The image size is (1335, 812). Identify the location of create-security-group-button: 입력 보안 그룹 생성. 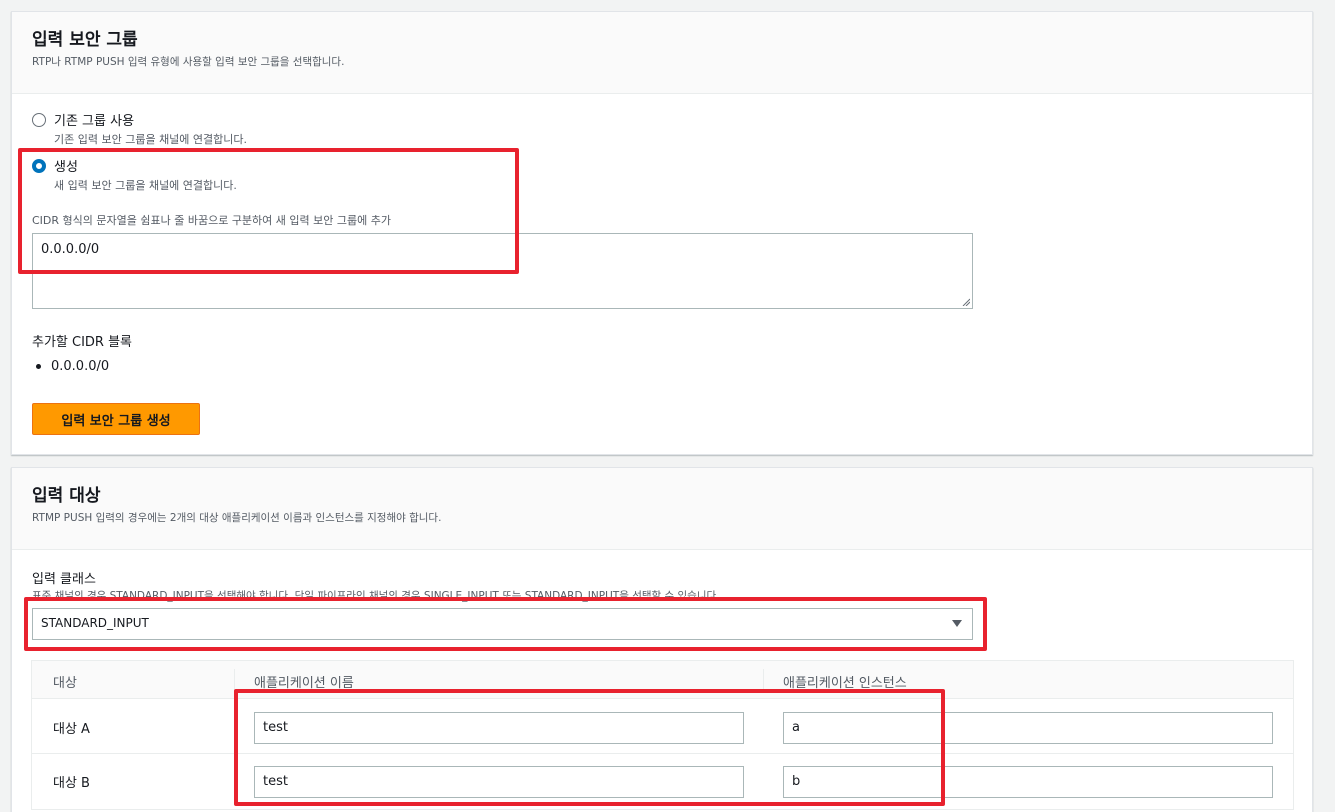
(116, 419).